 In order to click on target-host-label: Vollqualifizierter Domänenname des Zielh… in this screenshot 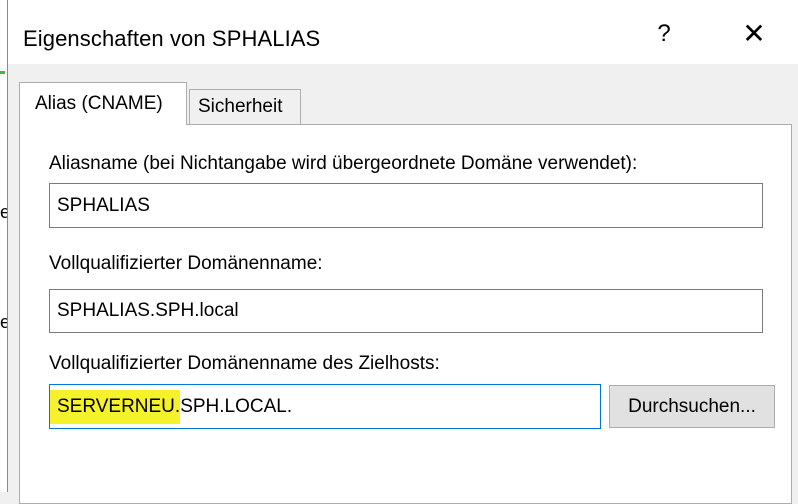, I will do `click(244, 363)`.